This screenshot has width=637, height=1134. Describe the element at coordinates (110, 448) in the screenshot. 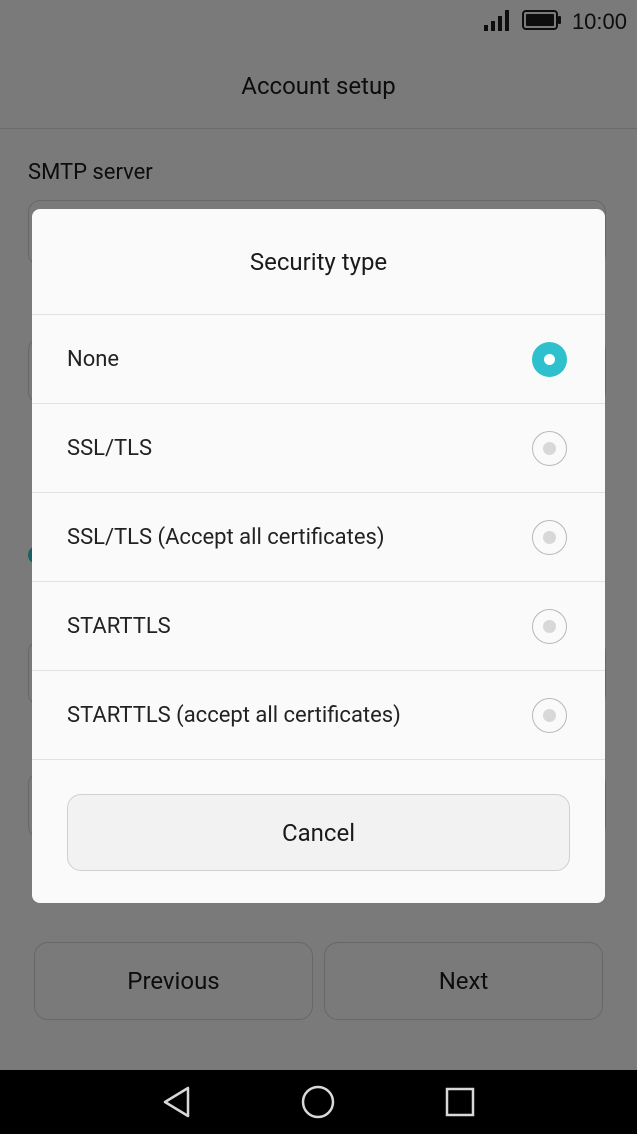

I see `option-label: SSL/TLS` at that location.